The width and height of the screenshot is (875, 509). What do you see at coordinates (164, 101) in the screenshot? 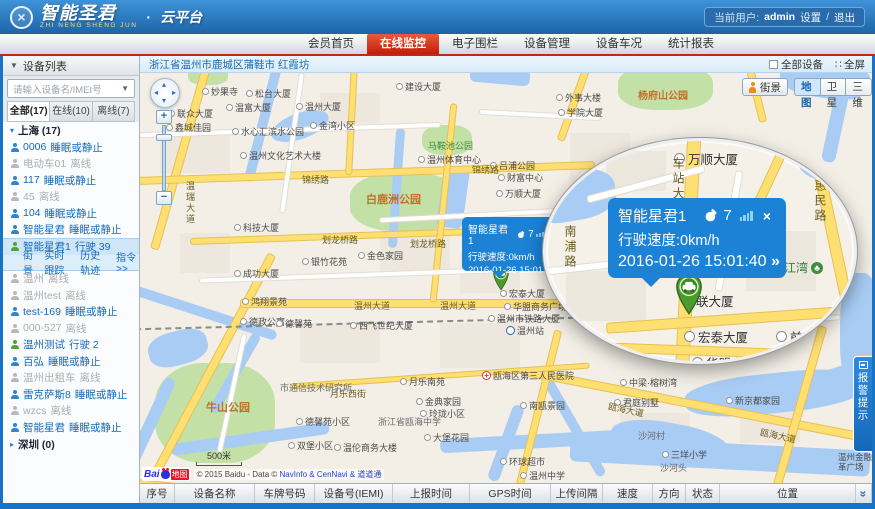
I see `pan-down-icon: ▾` at bounding box center [164, 101].